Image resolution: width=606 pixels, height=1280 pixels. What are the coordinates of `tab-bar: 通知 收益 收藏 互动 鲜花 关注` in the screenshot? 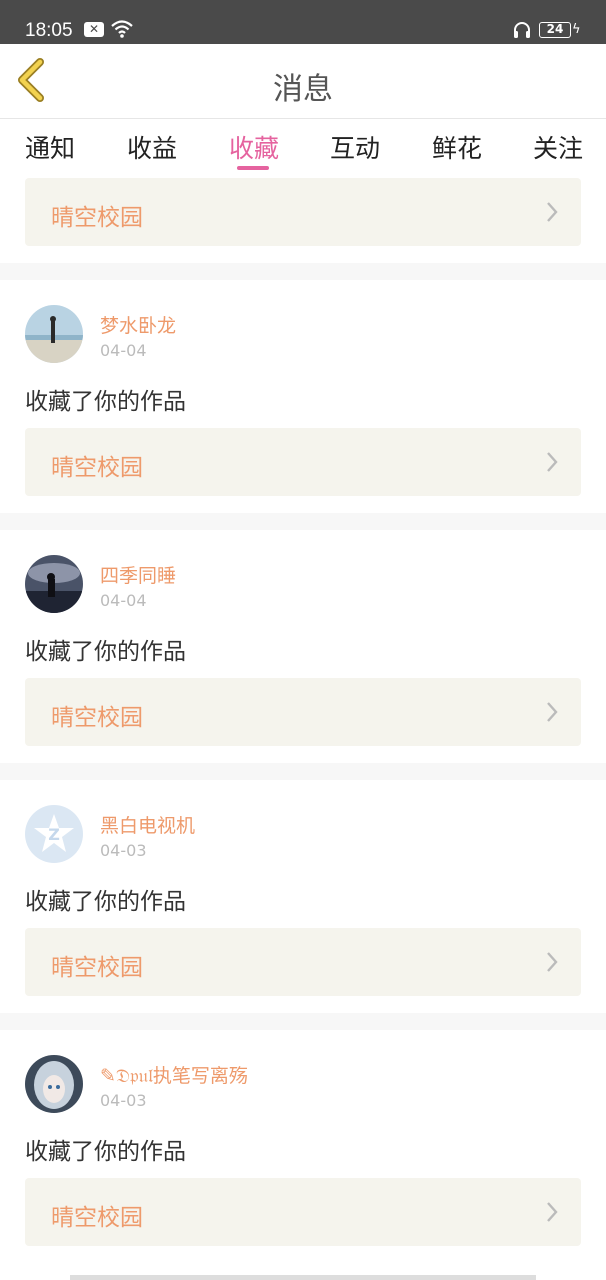 It's located at (303, 147).